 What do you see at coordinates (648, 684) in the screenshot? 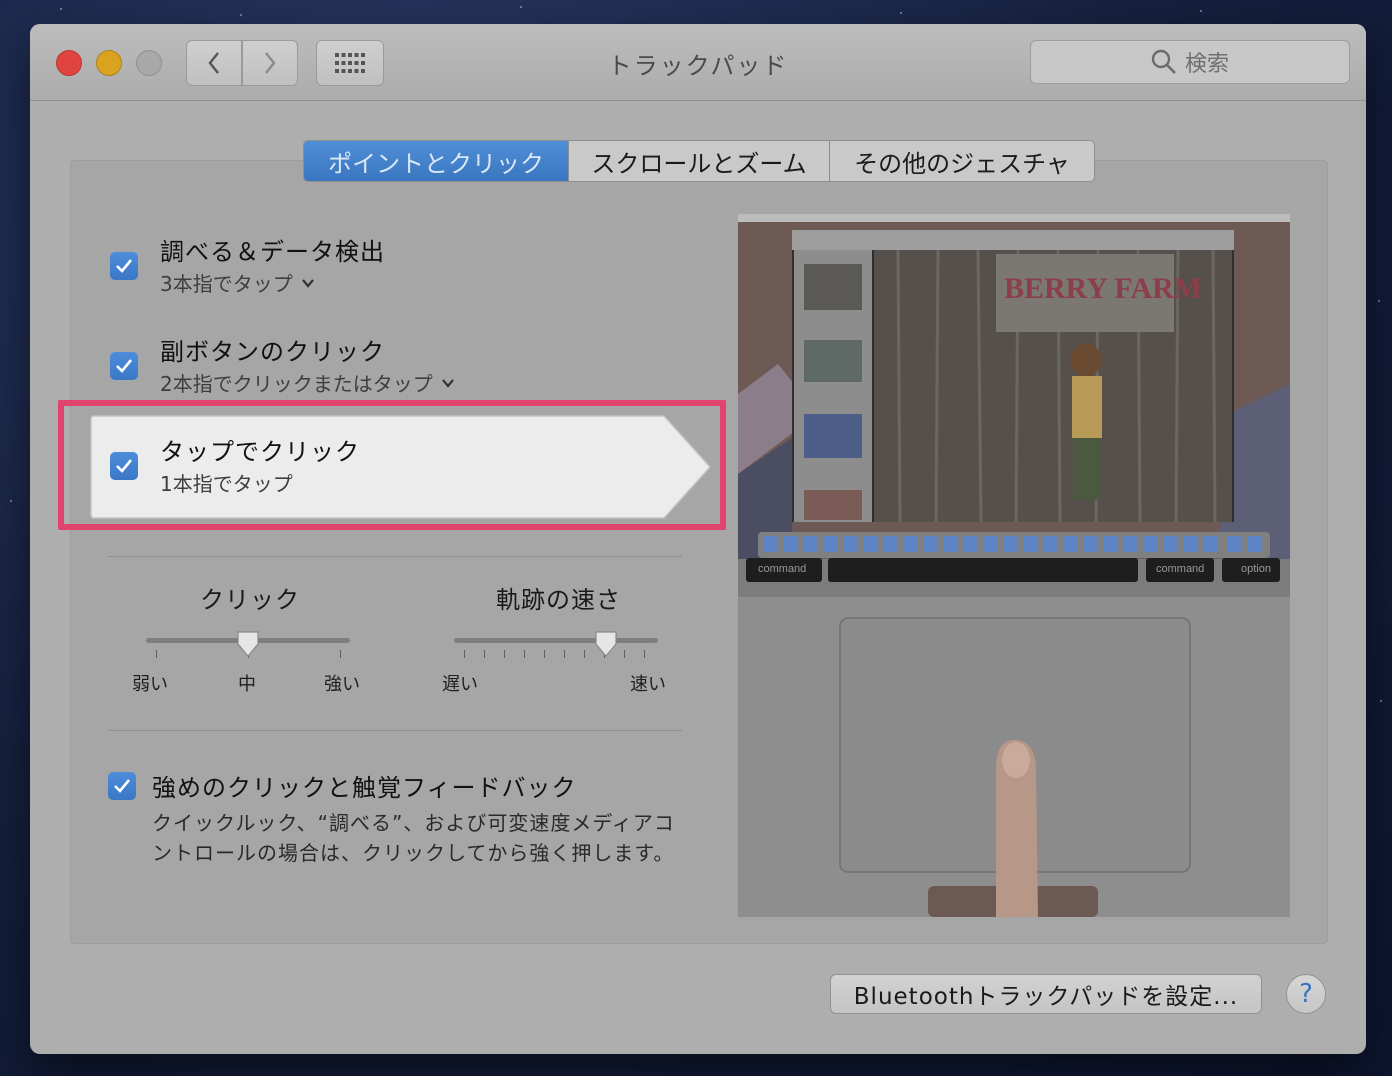
I see `tracking-label-fast: 速い` at bounding box center [648, 684].